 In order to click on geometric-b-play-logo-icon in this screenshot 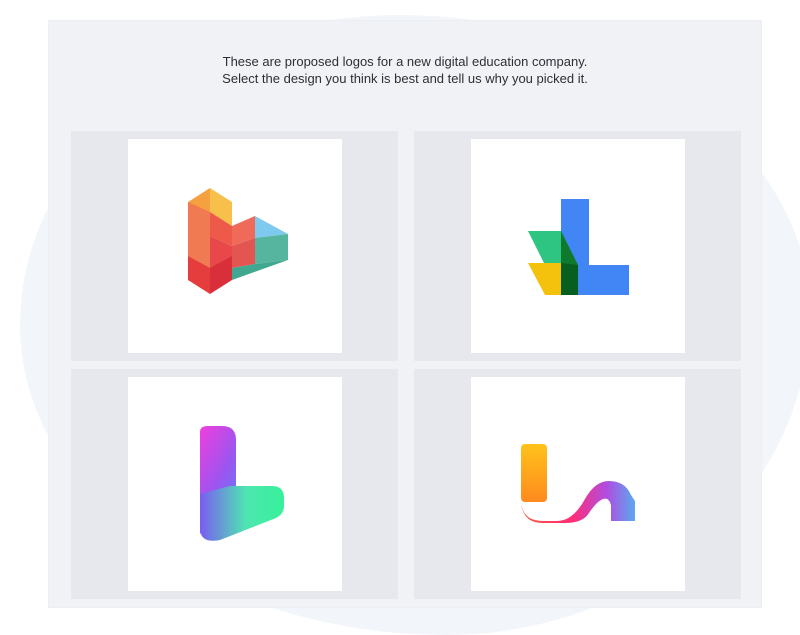, I will do `click(238, 241)`.